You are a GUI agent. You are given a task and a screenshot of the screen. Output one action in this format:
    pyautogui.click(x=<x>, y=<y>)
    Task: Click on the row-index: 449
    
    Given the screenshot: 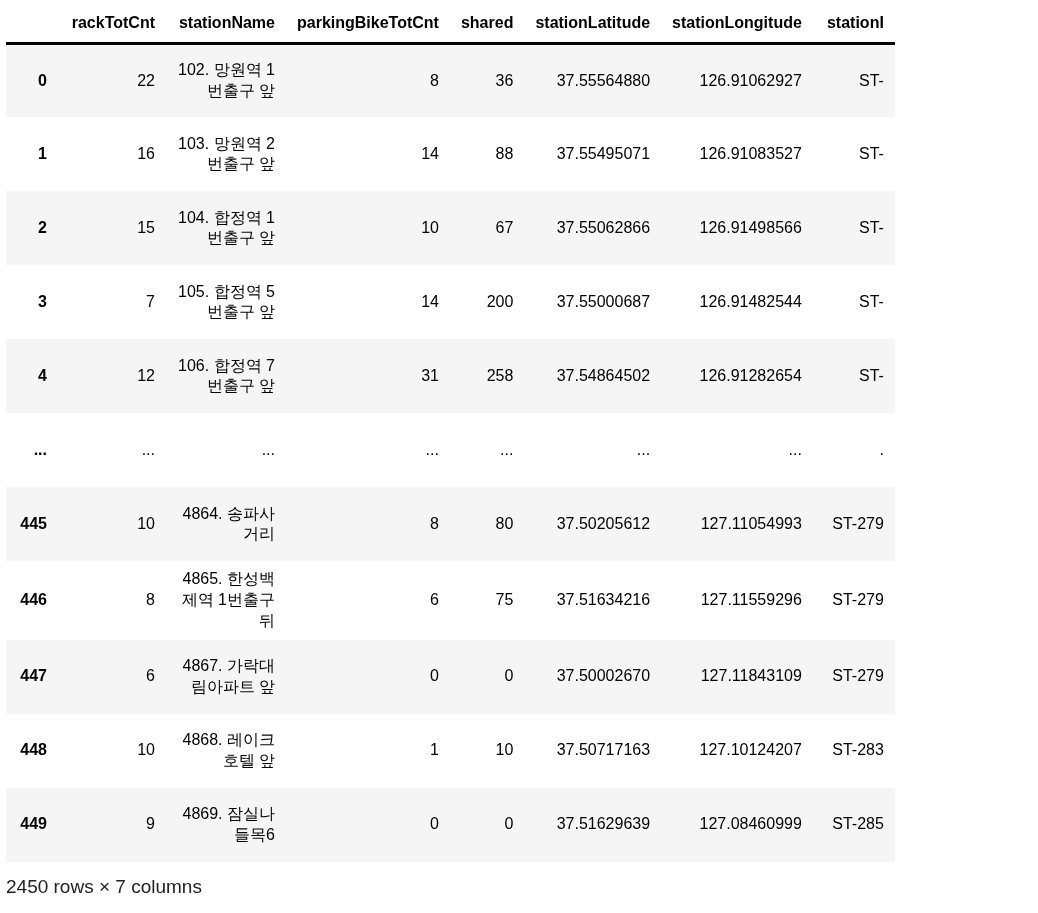 What is the action you would take?
    pyautogui.click(x=33, y=824)
    